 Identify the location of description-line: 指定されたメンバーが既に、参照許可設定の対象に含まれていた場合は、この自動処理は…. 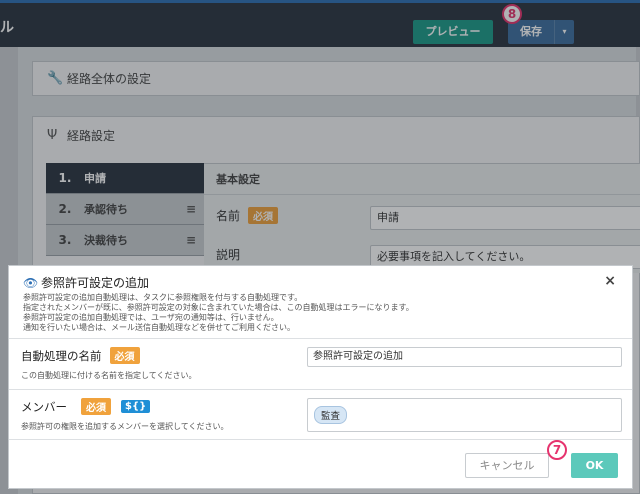
(218, 307).